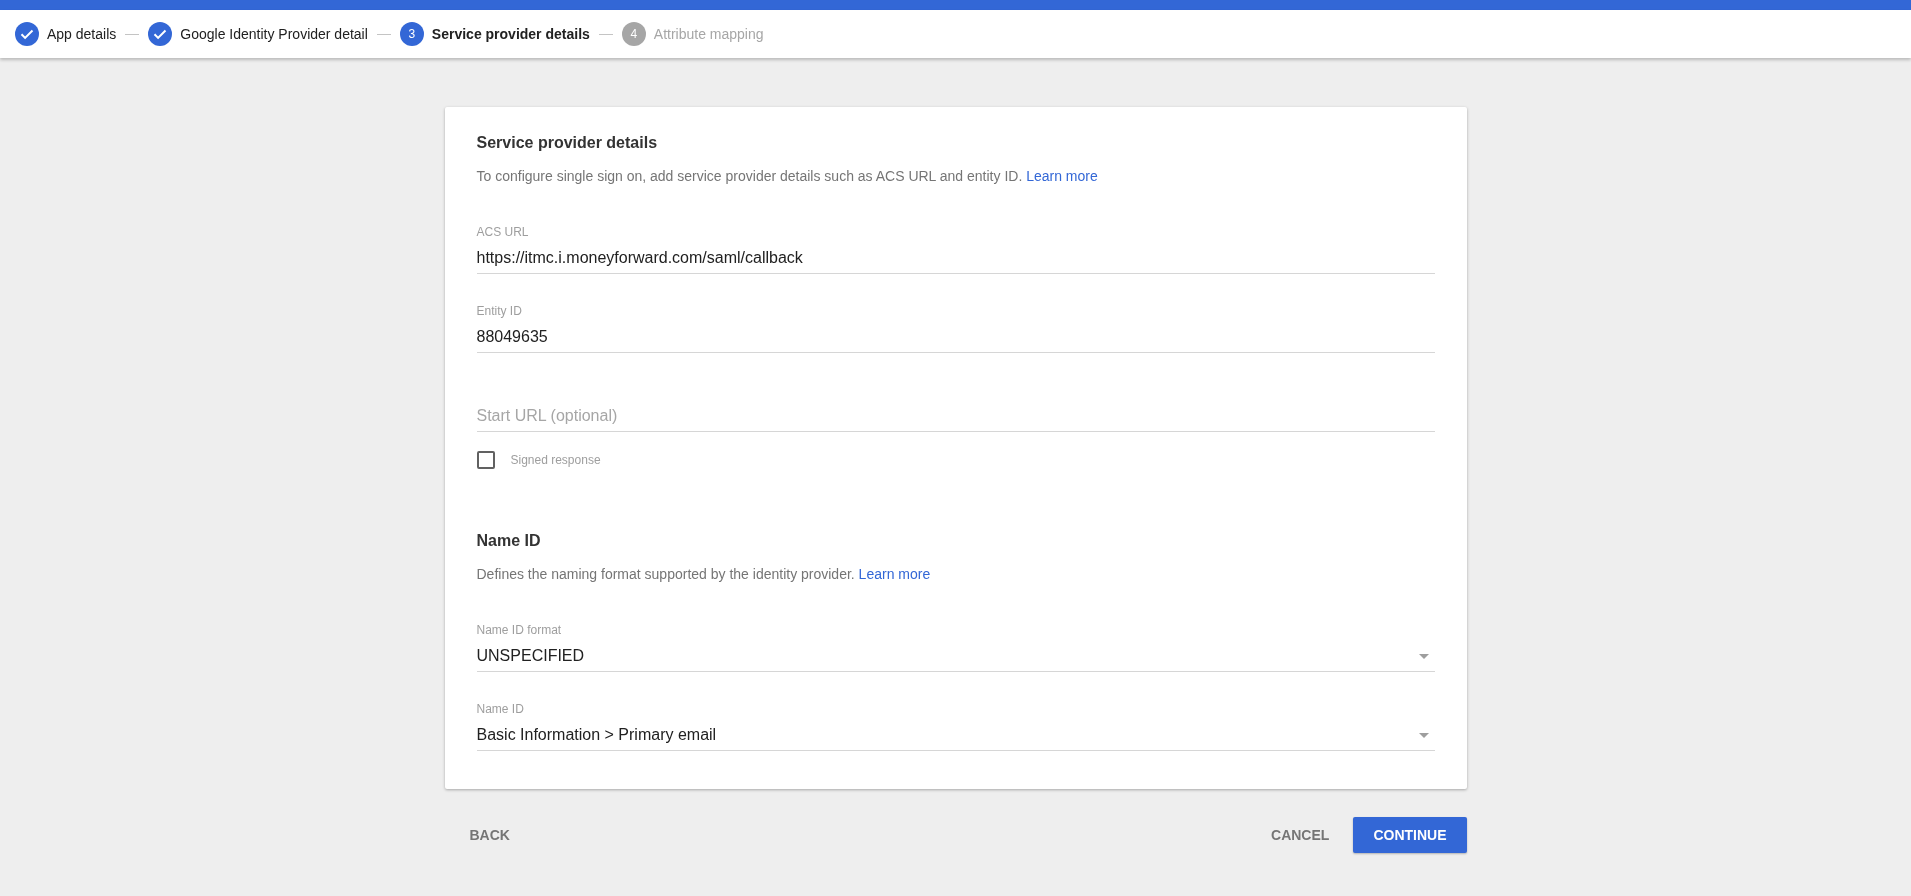 The width and height of the screenshot is (1911, 896). What do you see at coordinates (503, 232) in the screenshot?
I see `field-label: ACS URL` at bounding box center [503, 232].